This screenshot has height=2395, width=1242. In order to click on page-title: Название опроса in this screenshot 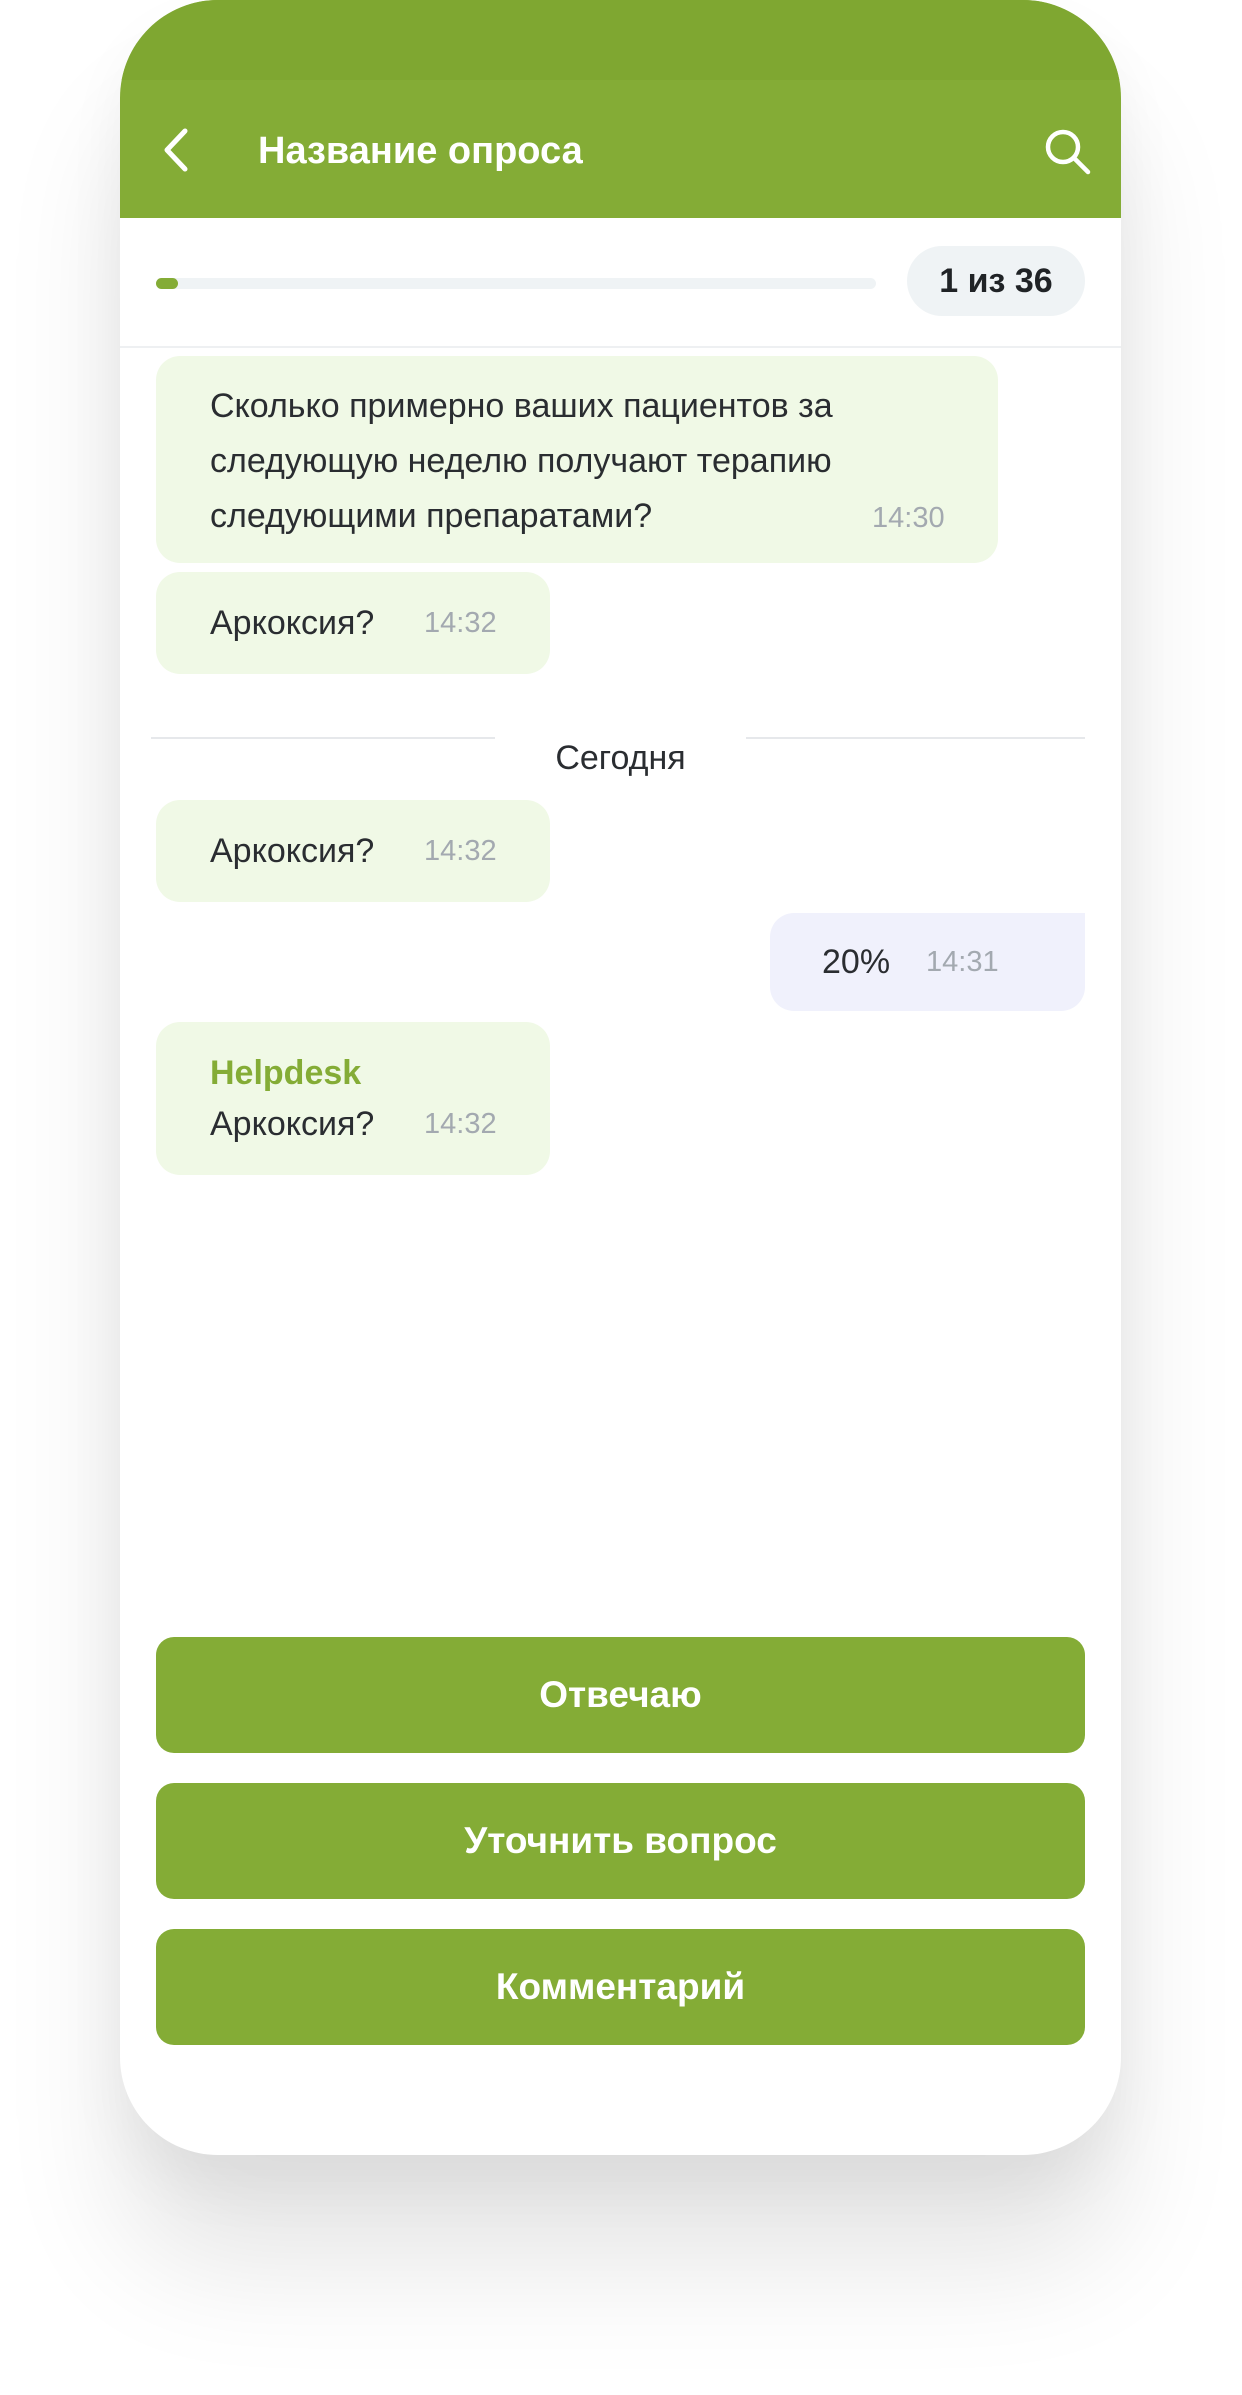, I will do `click(420, 151)`.